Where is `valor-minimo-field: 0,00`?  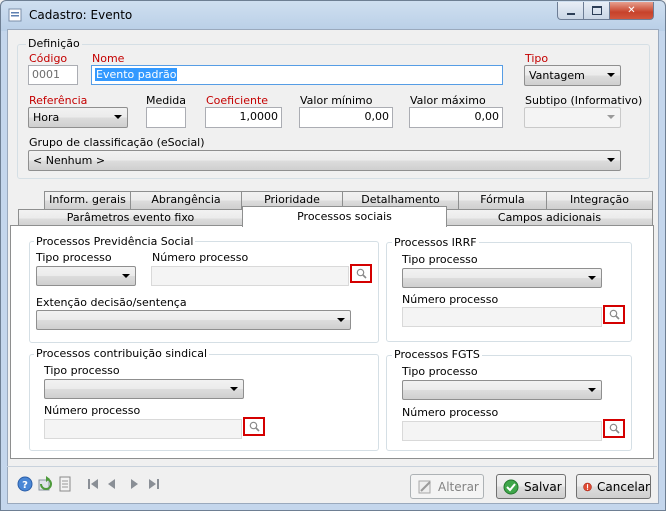 valor-minimo-field: 0,00 is located at coordinates (346, 117).